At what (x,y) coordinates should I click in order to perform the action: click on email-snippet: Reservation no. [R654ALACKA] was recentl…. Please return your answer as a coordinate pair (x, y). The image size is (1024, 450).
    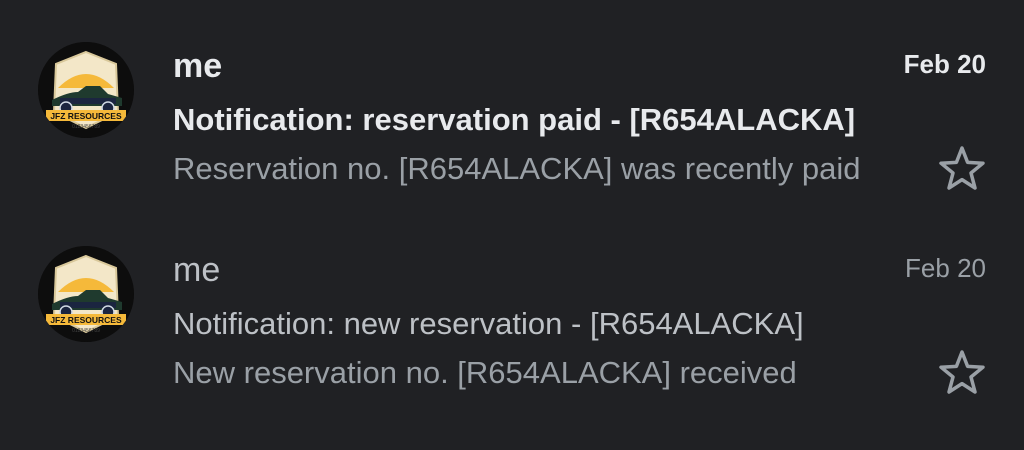
    Looking at the image, I should click on (517, 168).